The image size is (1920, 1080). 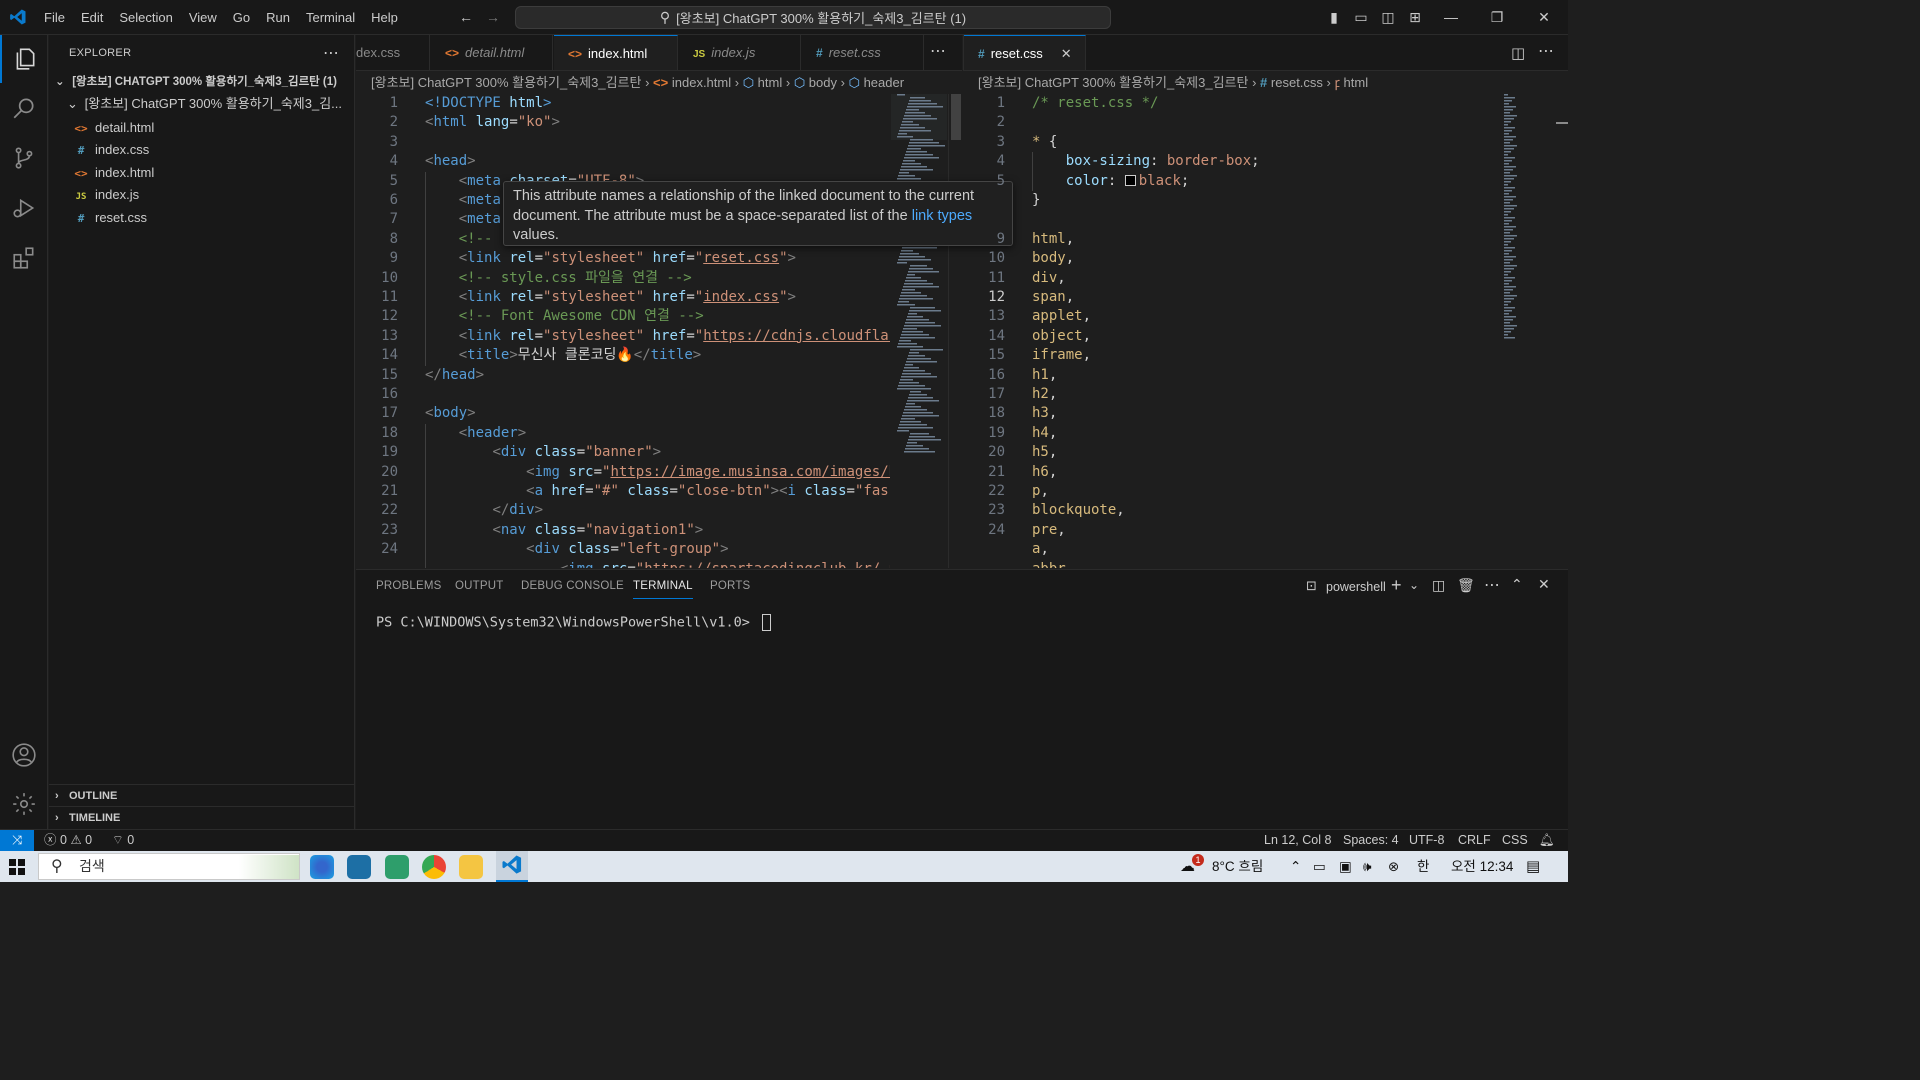 I want to click on breadcrumb-file: index.html, so click(x=701, y=82).